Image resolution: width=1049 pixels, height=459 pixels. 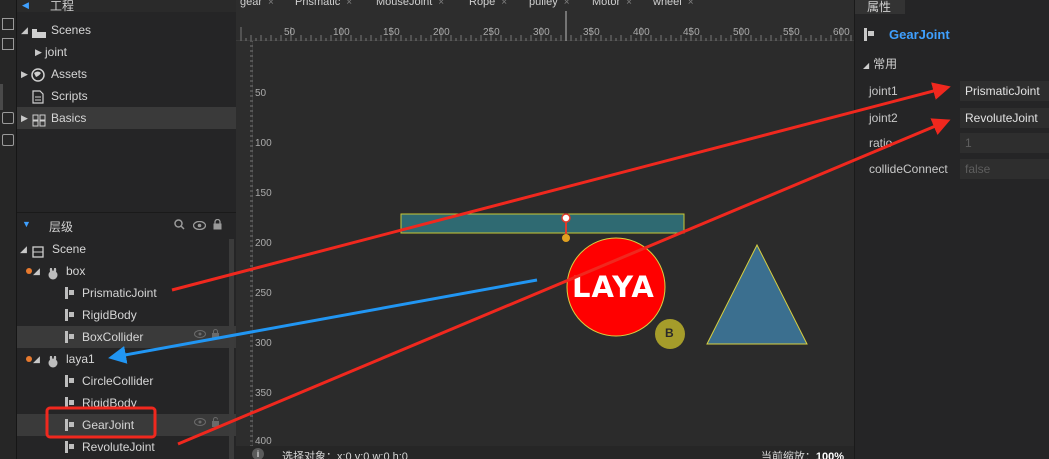 What do you see at coordinates (757, 294) in the screenshot?
I see `triangle-sprite` at bounding box center [757, 294].